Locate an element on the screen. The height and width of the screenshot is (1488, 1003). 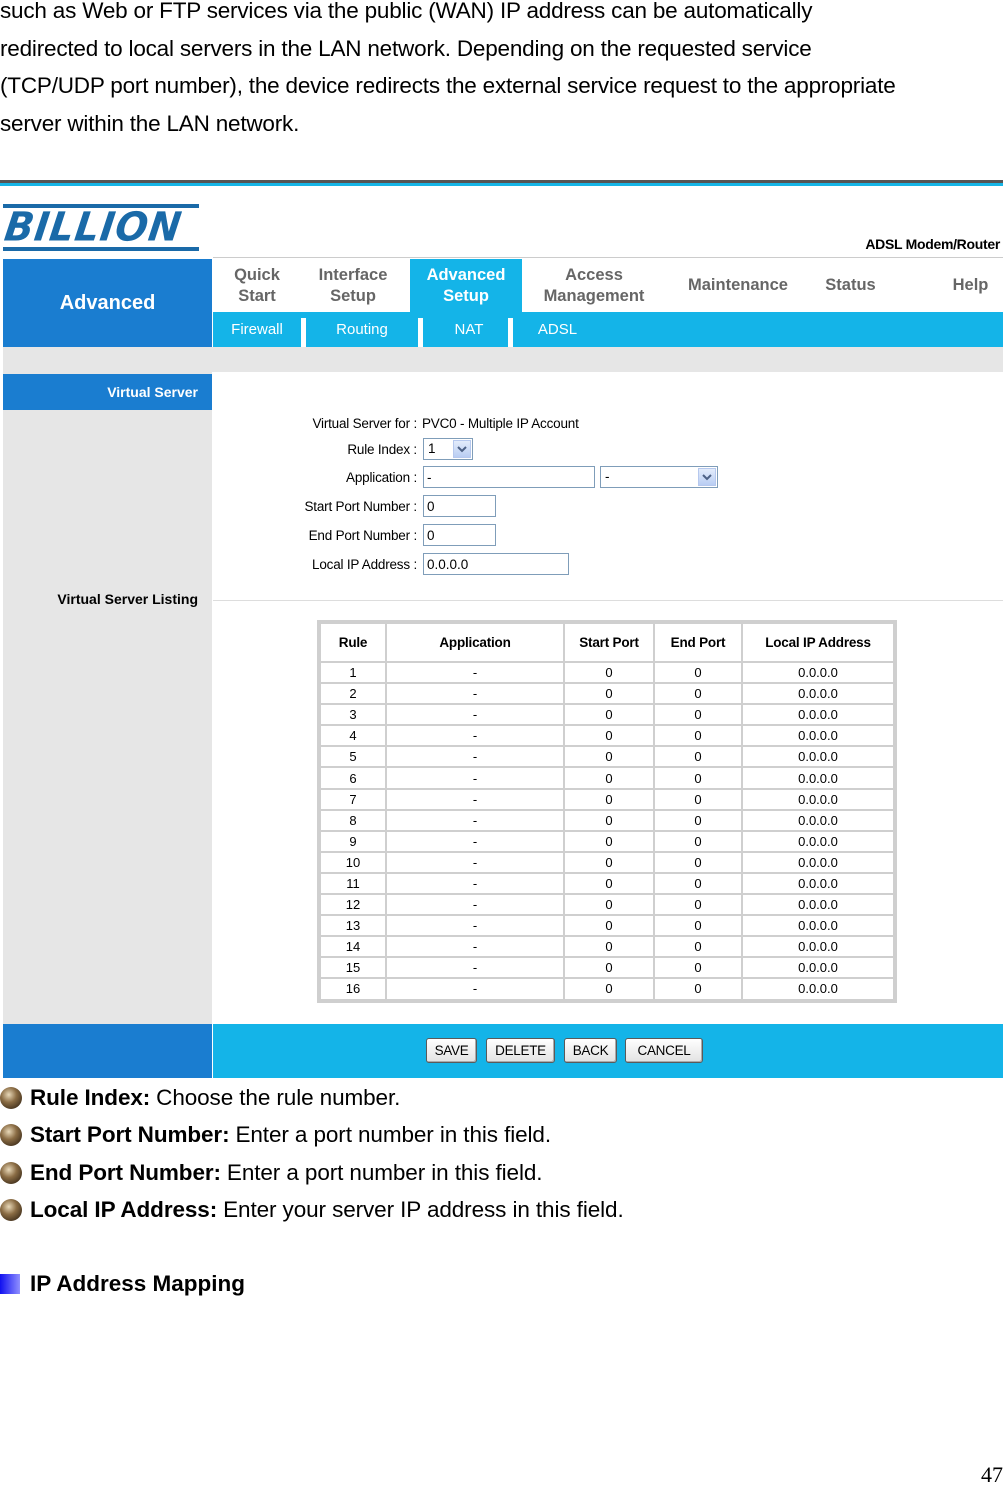
sidebar-virtual-server: Virtual Server is located at coordinates (107, 392).